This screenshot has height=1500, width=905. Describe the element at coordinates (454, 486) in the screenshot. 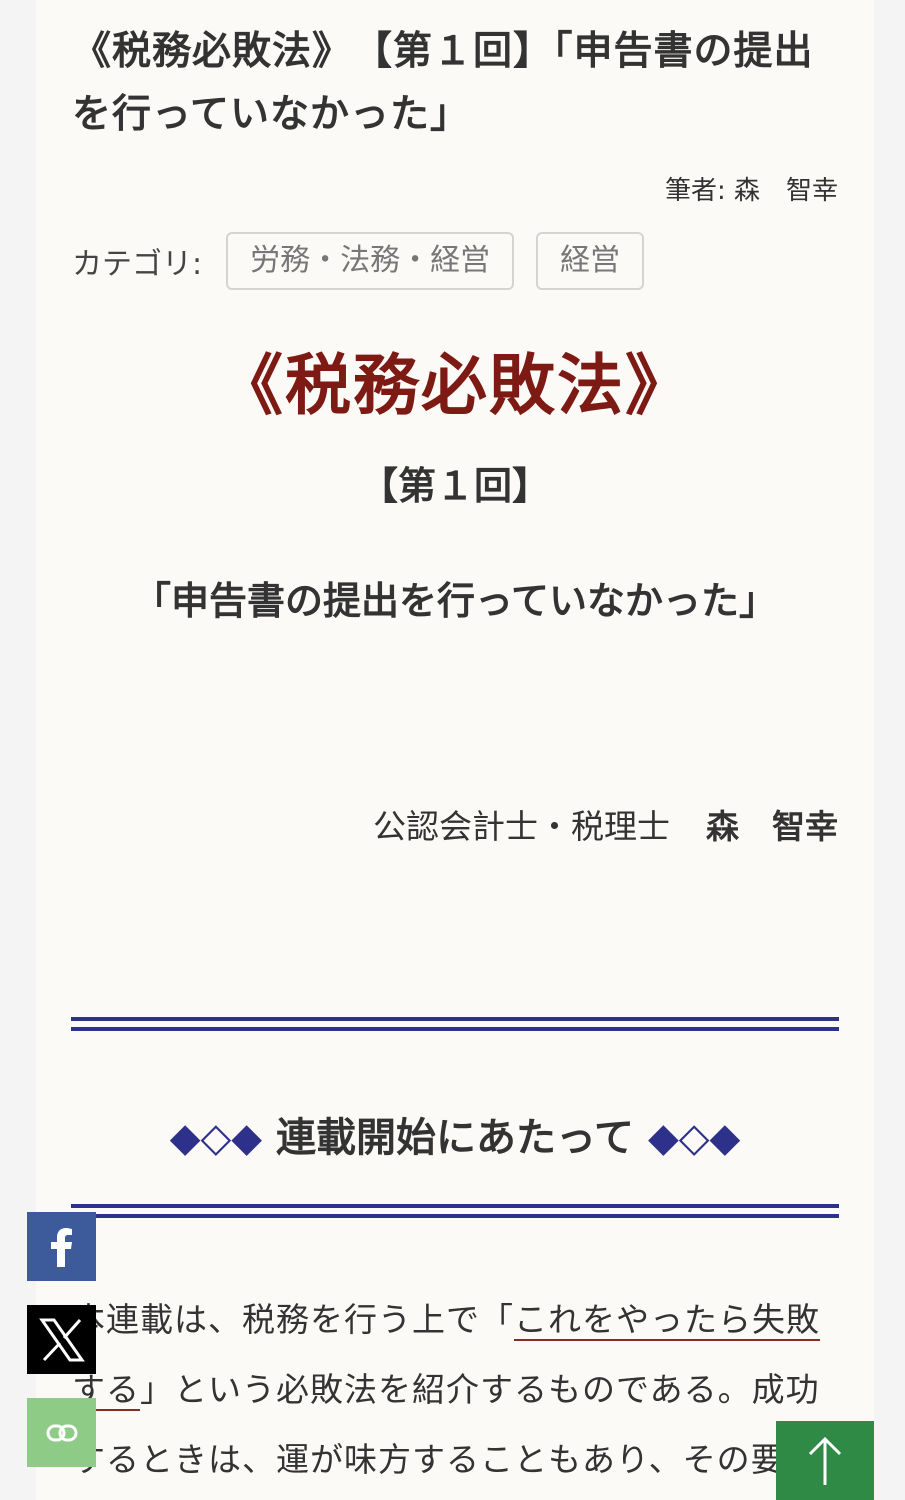

I see `episode-number: 【第１回】` at that location.